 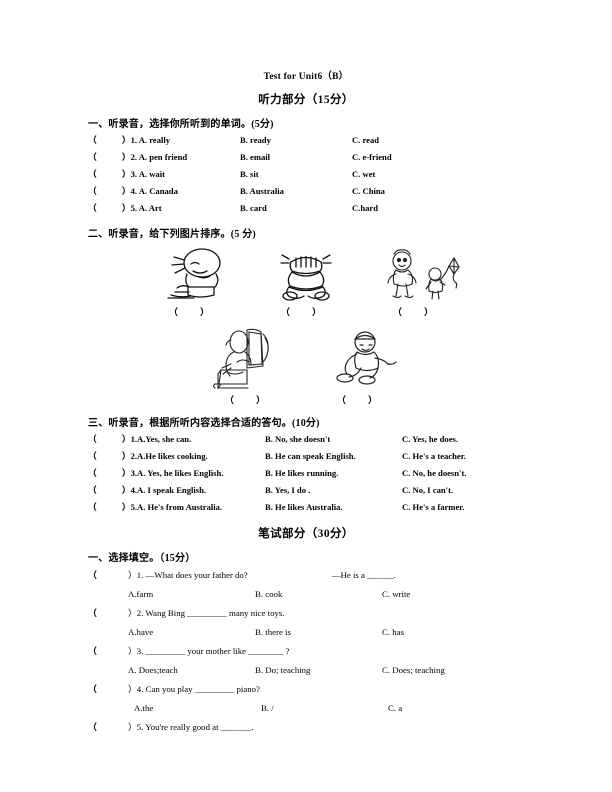 What do you see at coordinates (434, 473) in the screenshot?
I see `option-c: C. No, he doesn't.` at bounding box center [434, 473].